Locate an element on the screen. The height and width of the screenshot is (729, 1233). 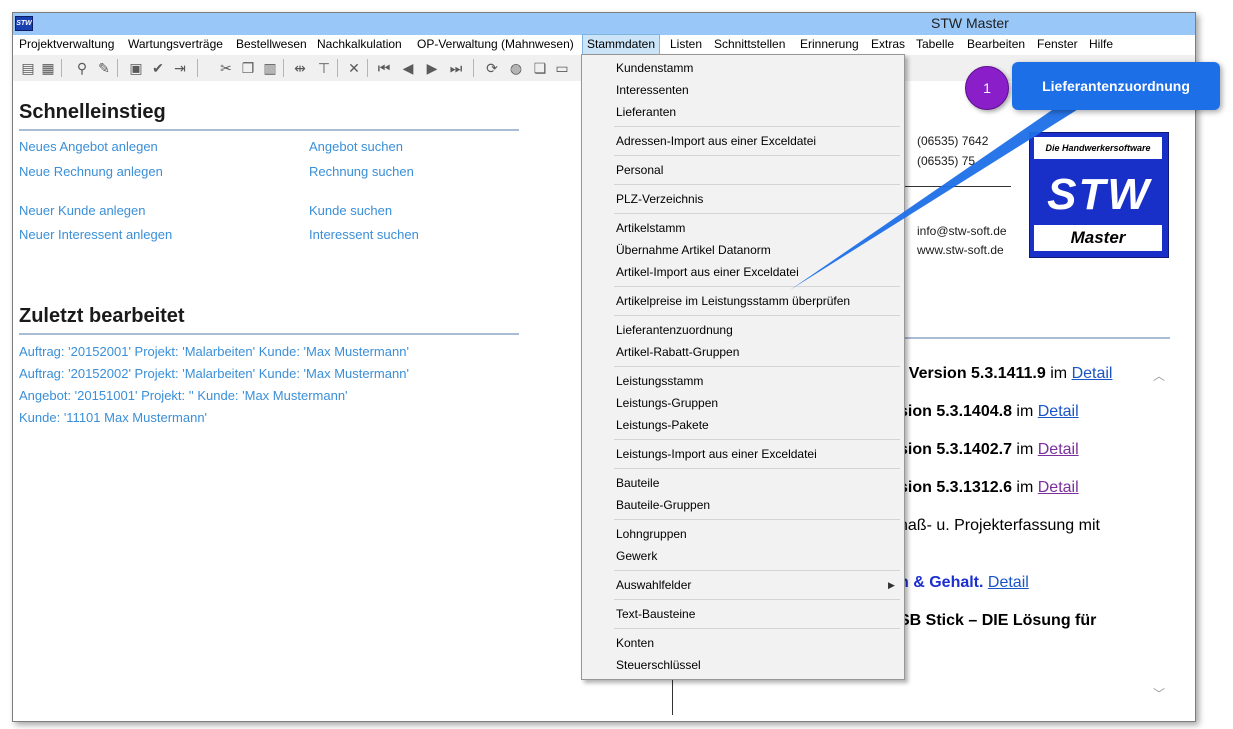
fax-number: (06535) 75 is located at coordinates (946, 161).